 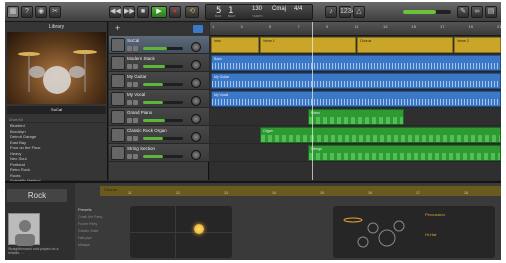 What do you see at coordinates (27, 12) in the screenshot?
I see `help-button: ?` at bounding box center [27, 12].